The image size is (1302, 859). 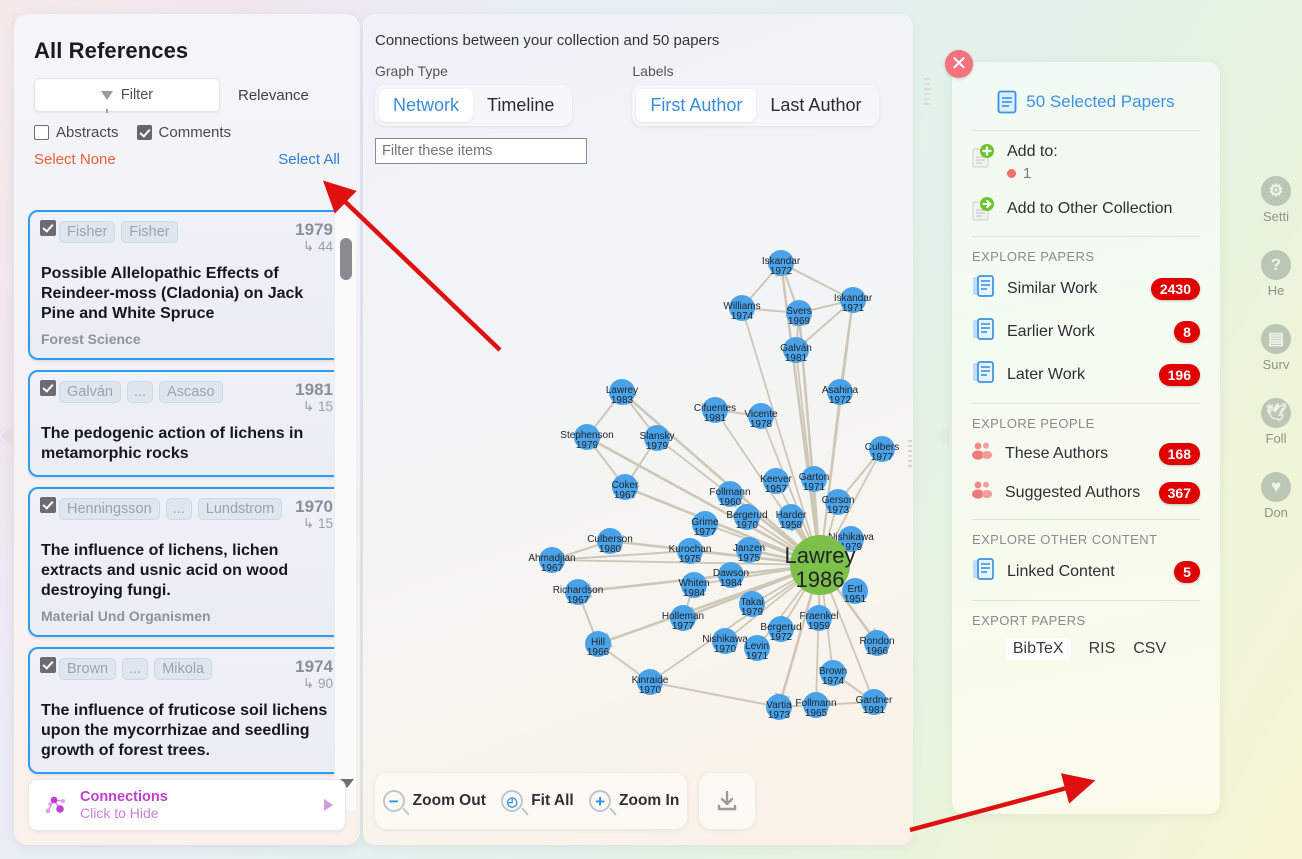 I want to click on filter-input: Filter, so click(x=127, y=95).